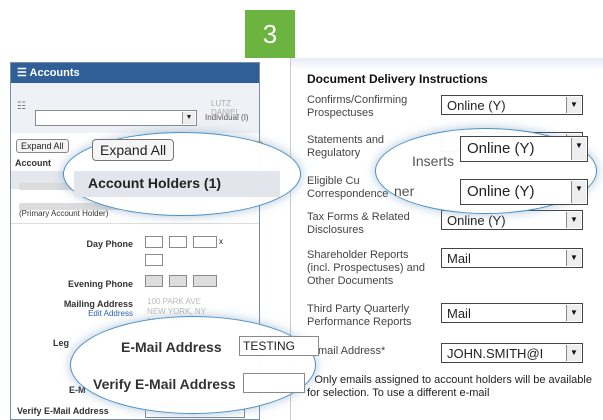 This screenshot has width=603, height=420. What do you see at coordinates (221, 241) in the screenshot?
I see `day-phone-ext-label: x` at bounding box center [221, 241].